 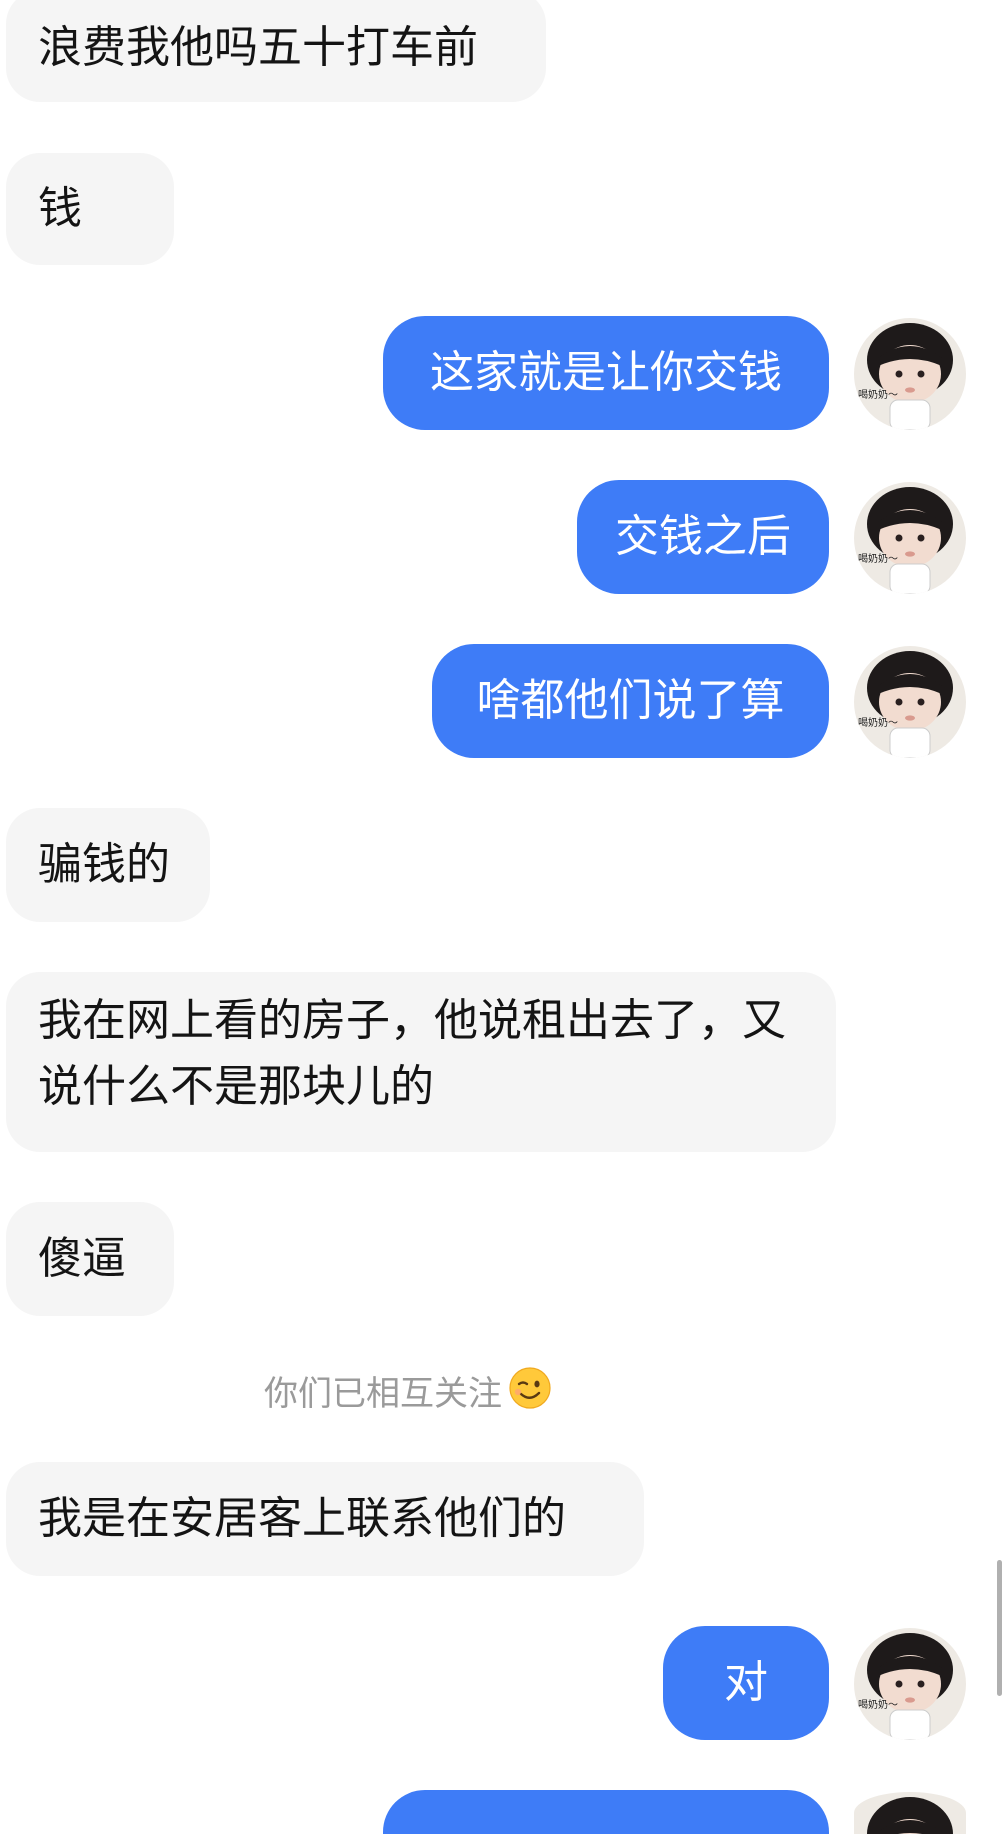 I want to click on incoming-message-bubble: 钱, so click(x=90, y=209).